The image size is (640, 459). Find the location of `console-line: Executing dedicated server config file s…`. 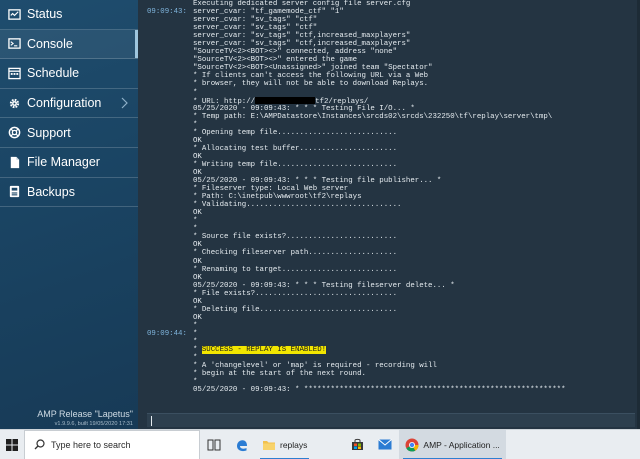

console-line: Executing dedicated server config file s… is located at coordinates (388, 4).